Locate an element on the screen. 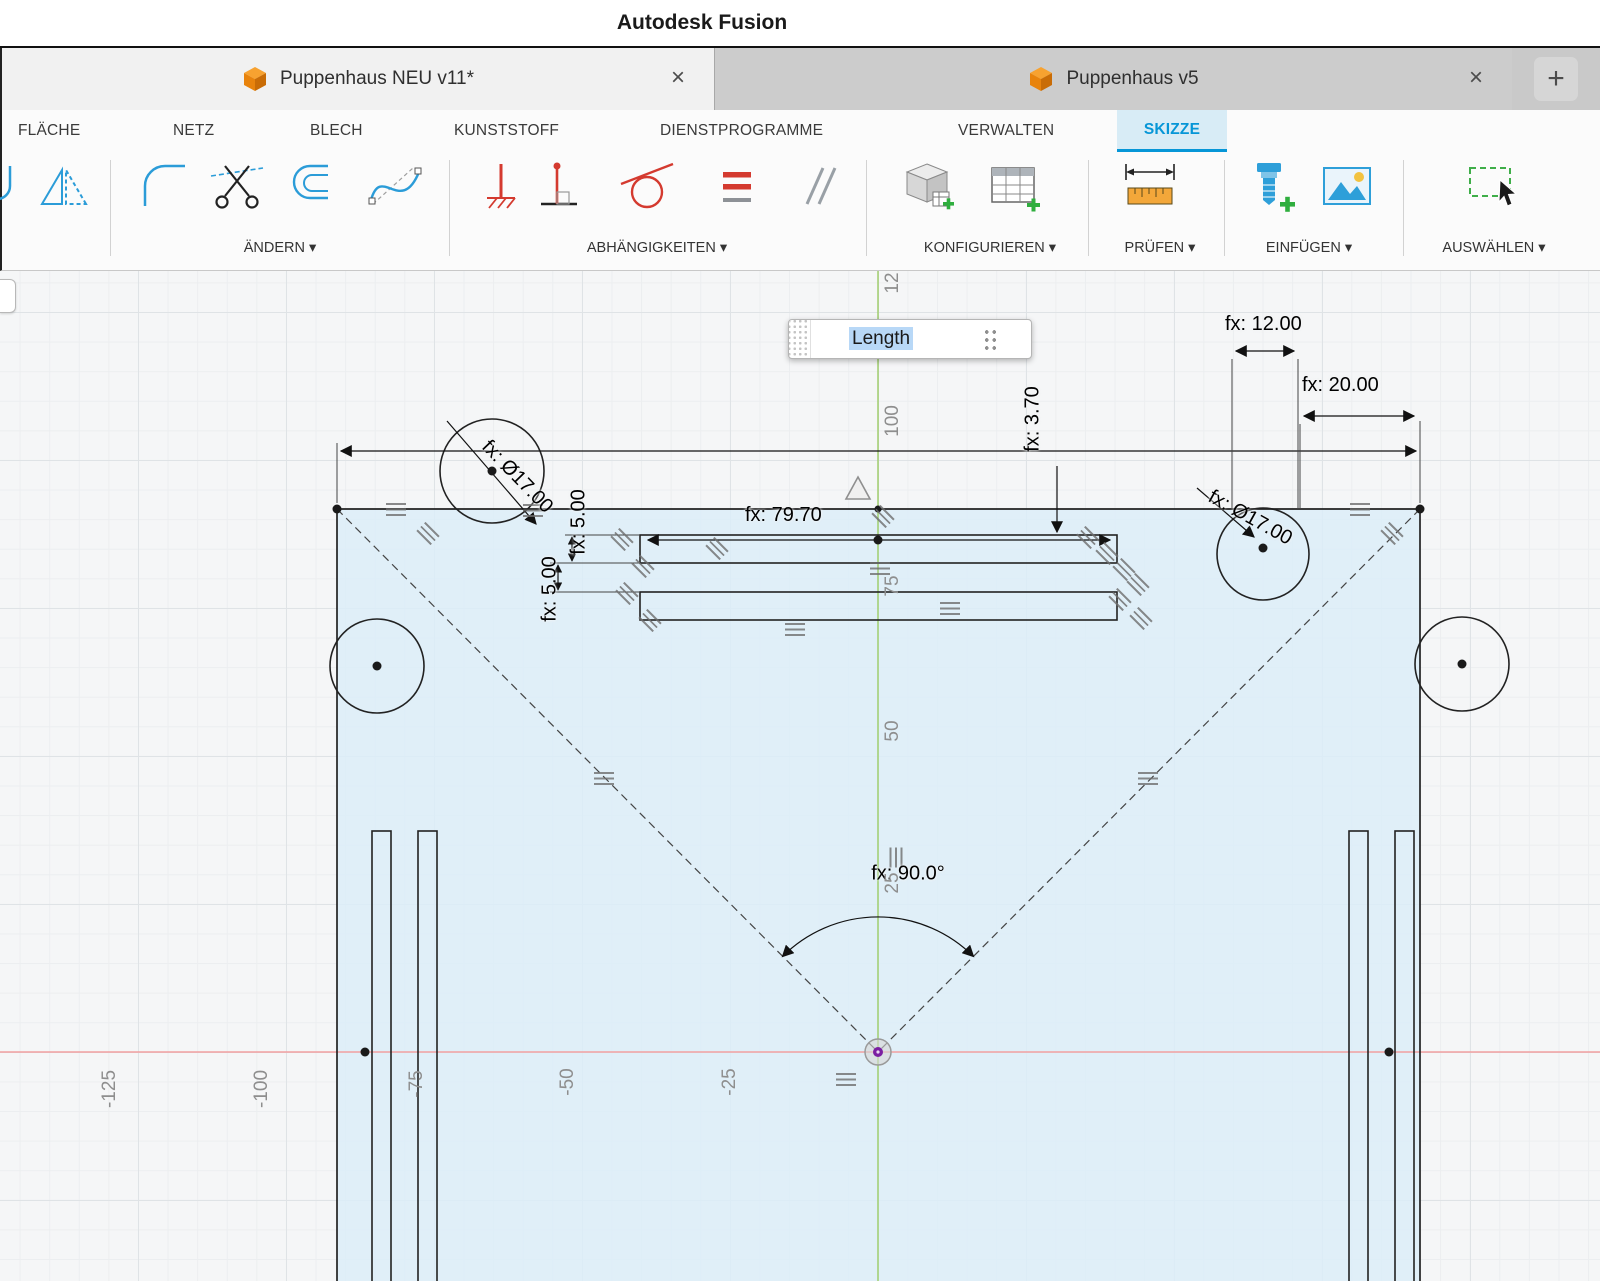  panel-flyout-handle is located at coordinates (8, 296).